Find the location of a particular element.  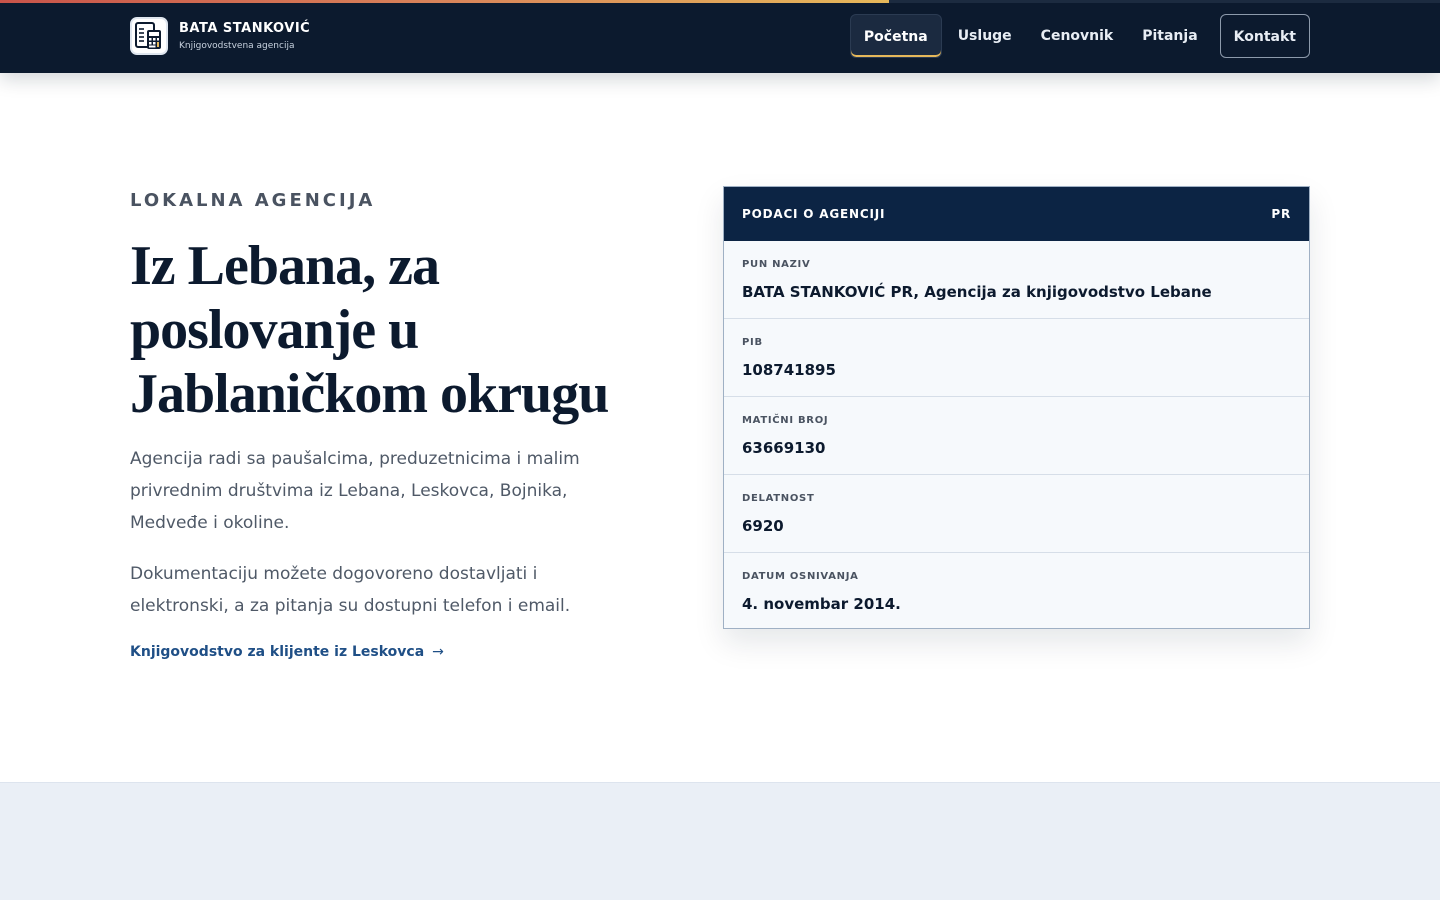

row-value: 108741895 is located at coordinates (789, 370).